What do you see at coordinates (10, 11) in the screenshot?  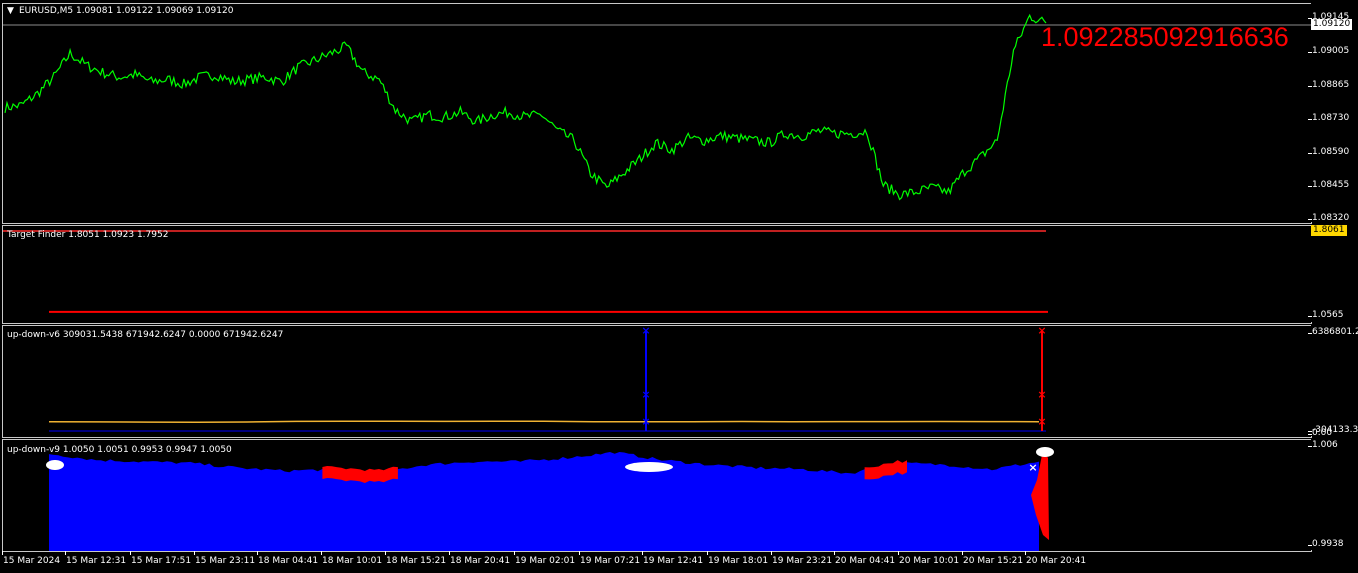 I see `pane-menu-arrow-icon: ▼` at bounding box center [10, 11].